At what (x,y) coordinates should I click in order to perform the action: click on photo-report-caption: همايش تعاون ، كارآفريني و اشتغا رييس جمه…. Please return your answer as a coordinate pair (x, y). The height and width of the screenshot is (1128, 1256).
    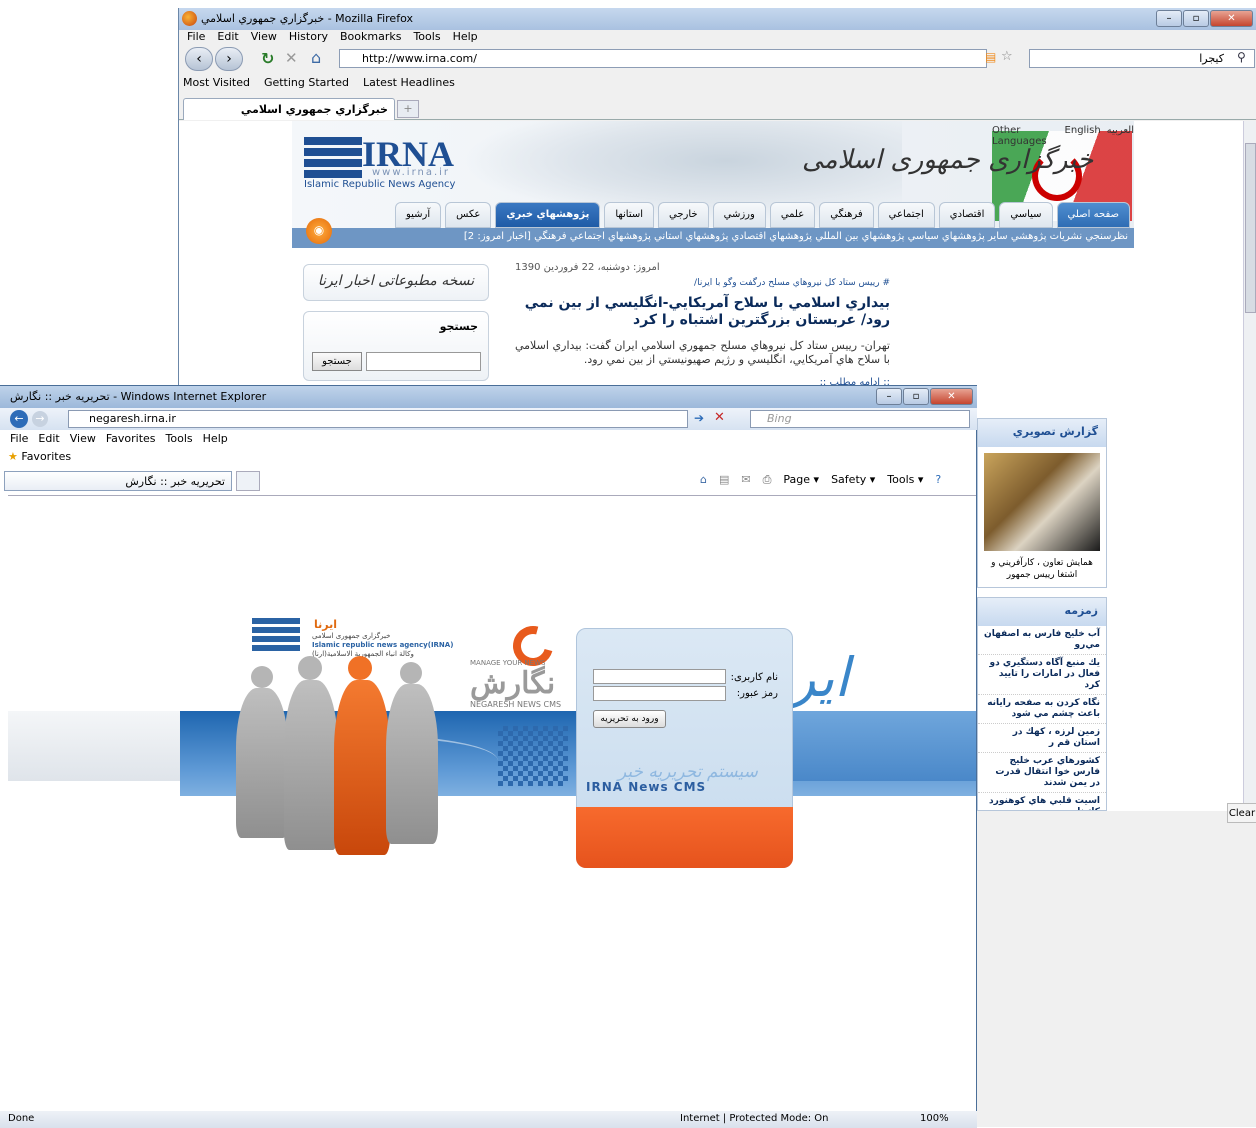
    Looking at the image, I should click on (1042, 573).